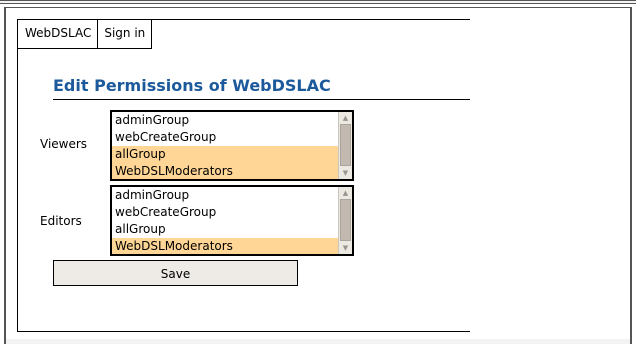  Describe the element at coordinates (125, 34) in the screenshot. I see `menu-item-sign-in: Sign in` at that location.